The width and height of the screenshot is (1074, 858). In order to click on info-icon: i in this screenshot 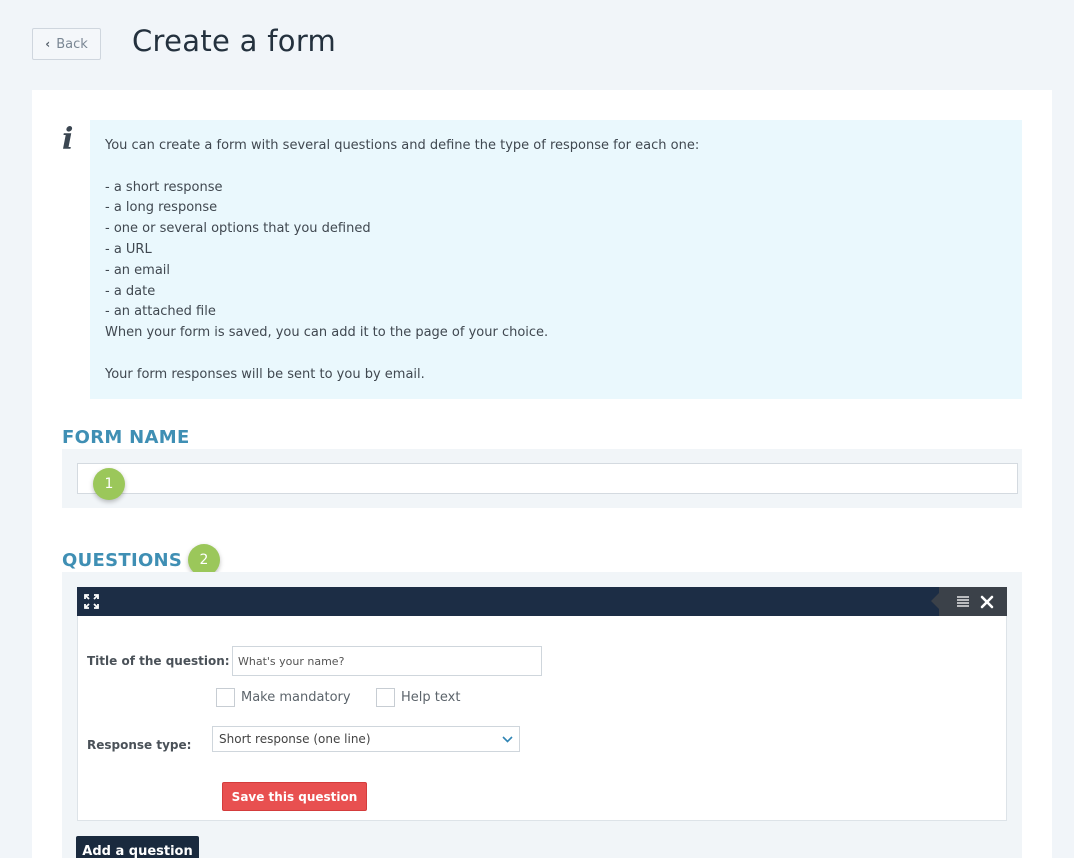, I will do `click(68, 139)`.